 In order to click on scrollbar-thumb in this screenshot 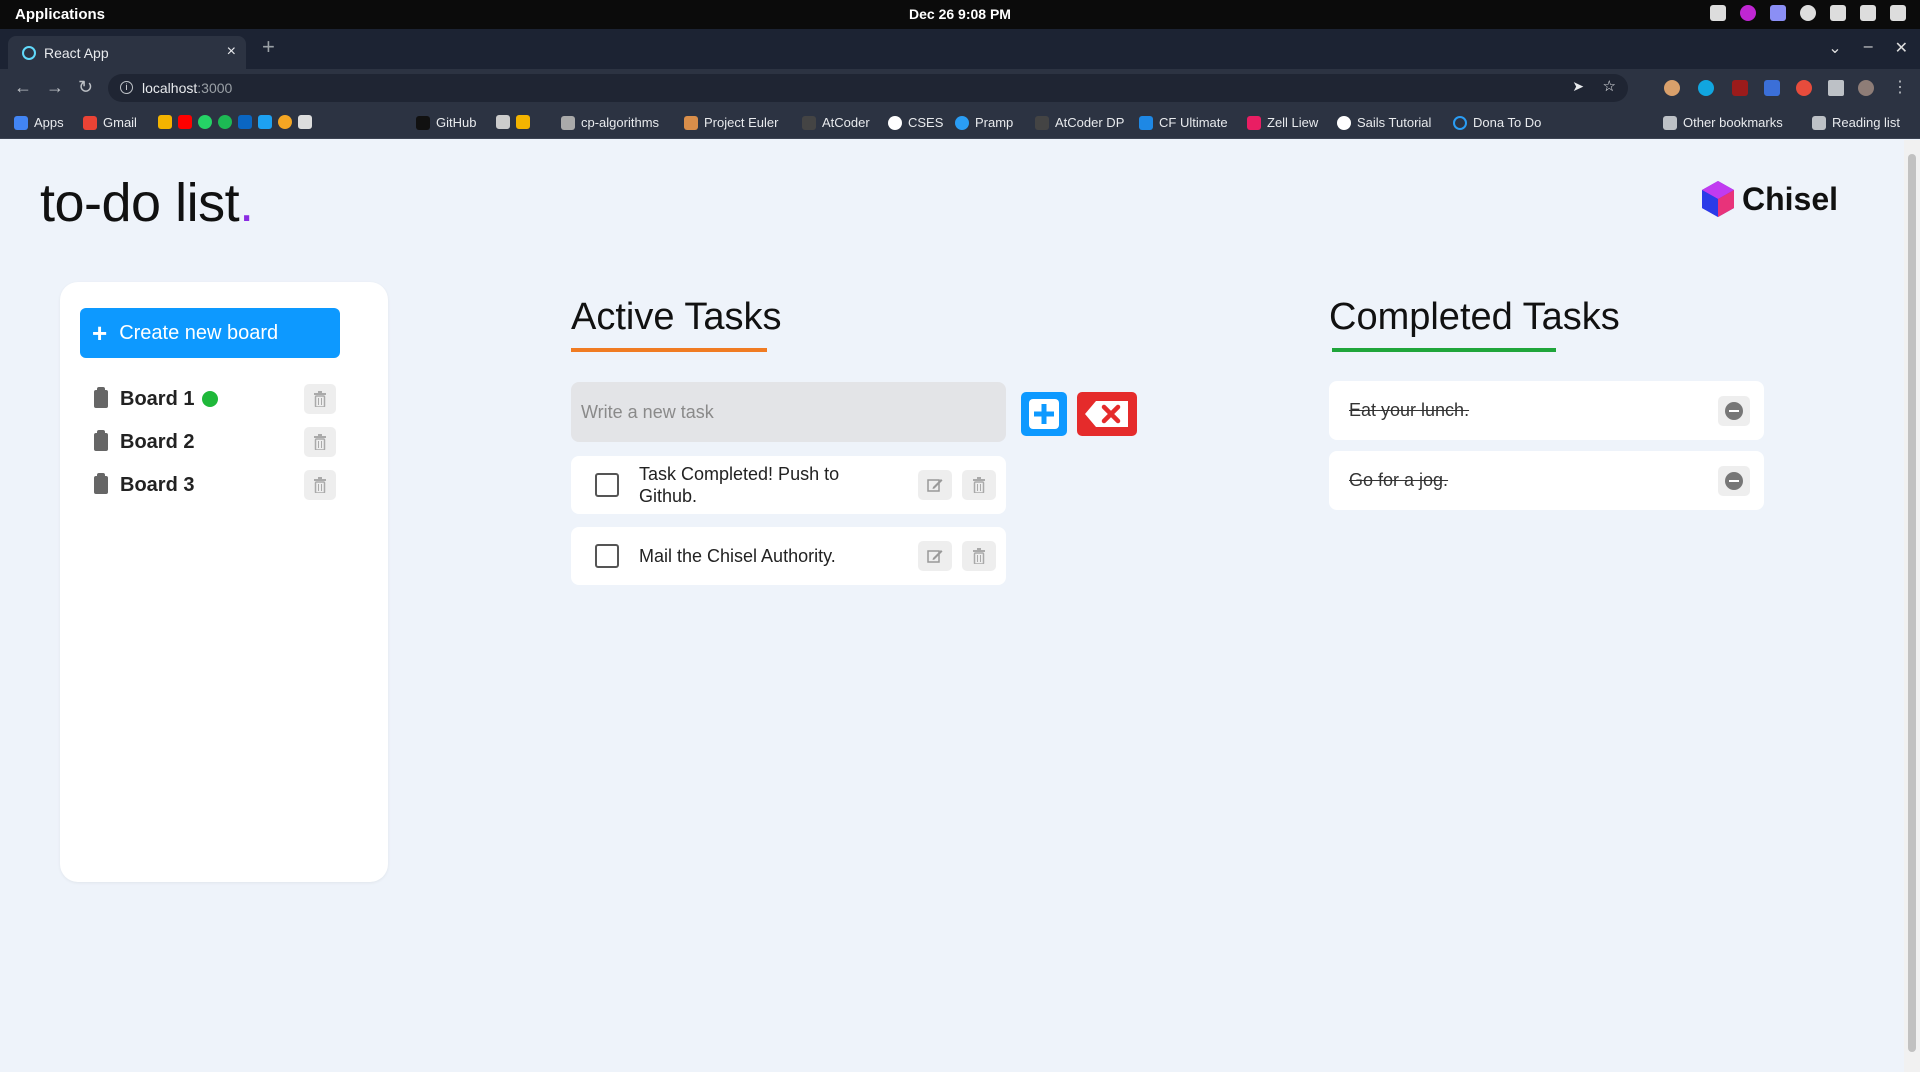, I will do `click(1912, 603)`.